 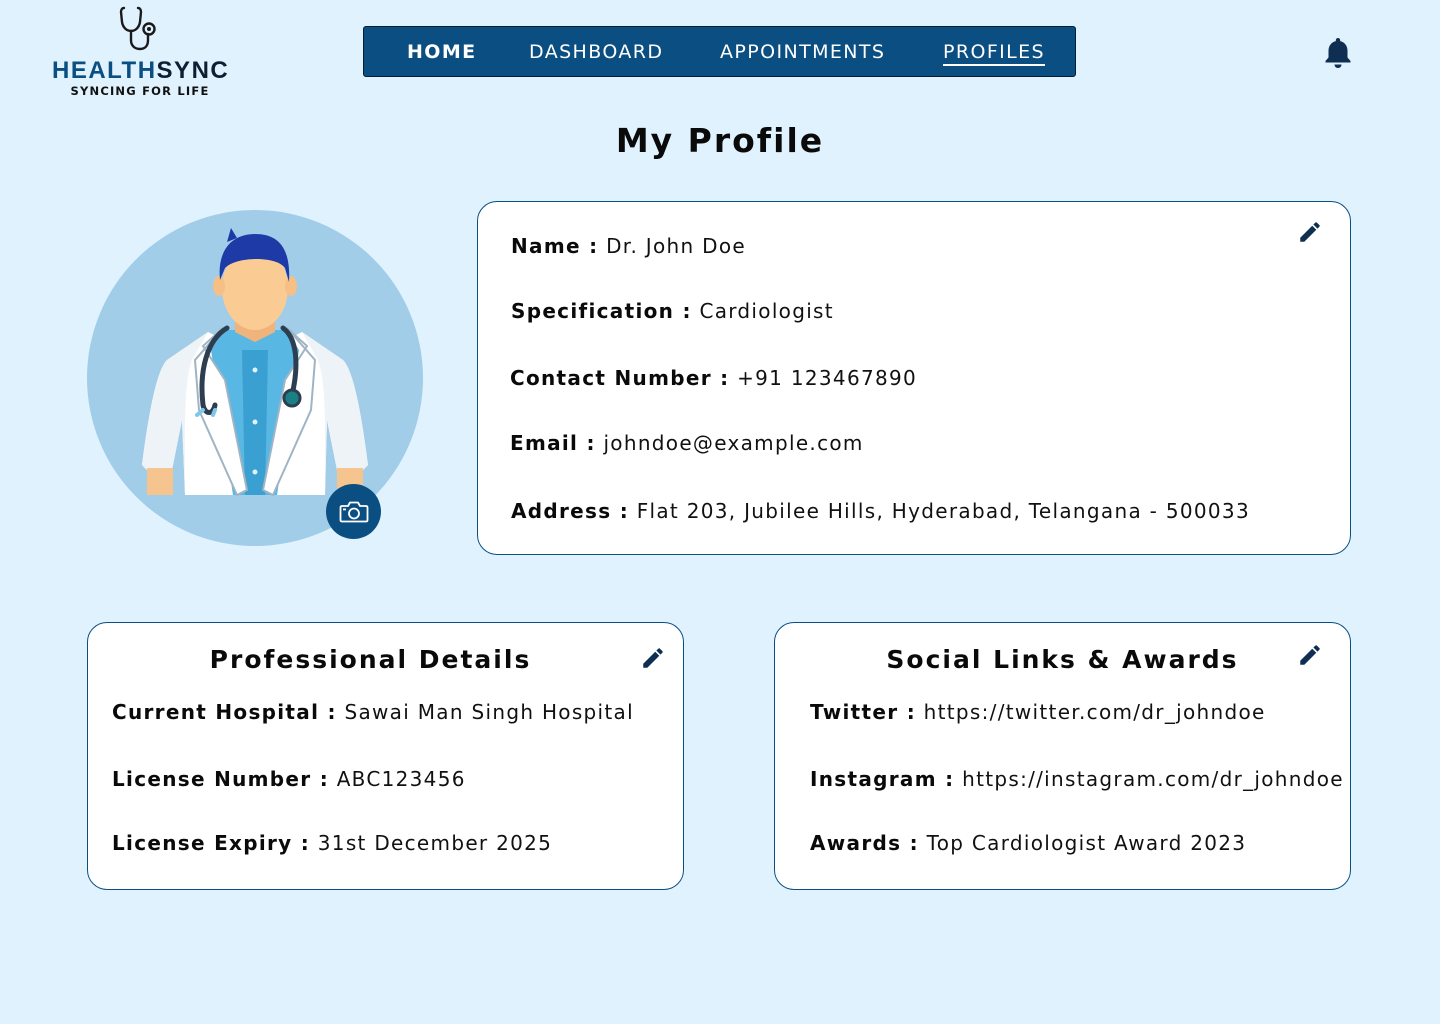 What do you see at coordinates (733, 443) in the screenshot?
I see `email-value: johndoe@example.com` at bounding box center [733, 443].